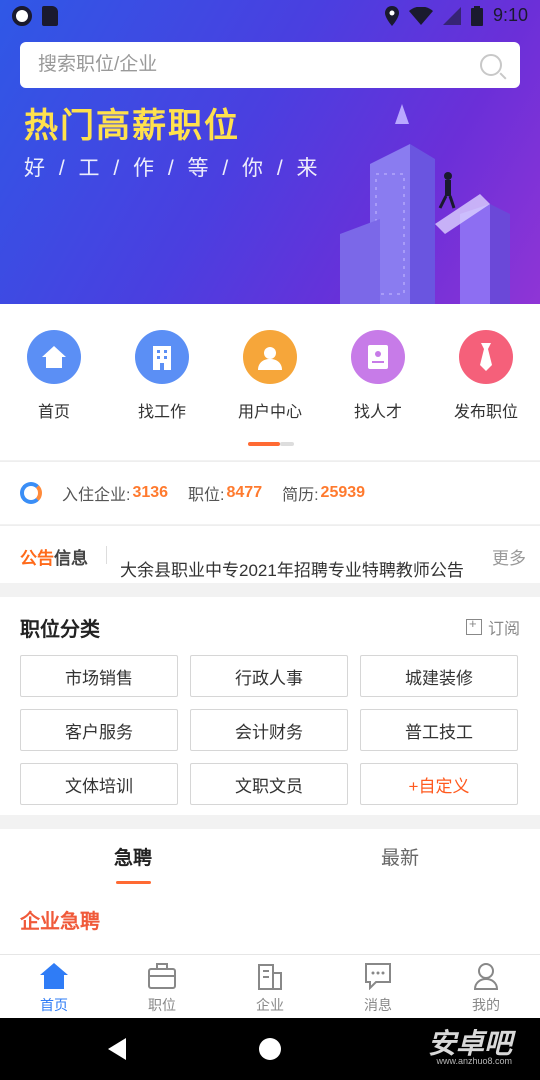 This screenshot has height=1080, width=540. What do you see at coordinates (269, 676) in the screenshot?
I see `category-button: 行政人事` at bounding box center [269, 676].